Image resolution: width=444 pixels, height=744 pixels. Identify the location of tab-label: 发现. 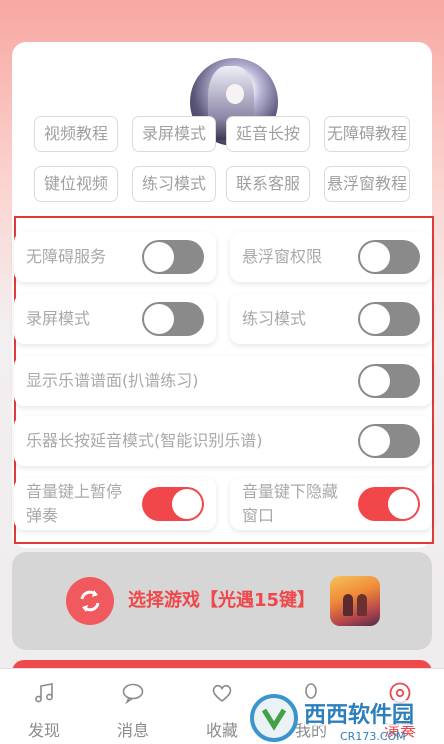
(43, 730).